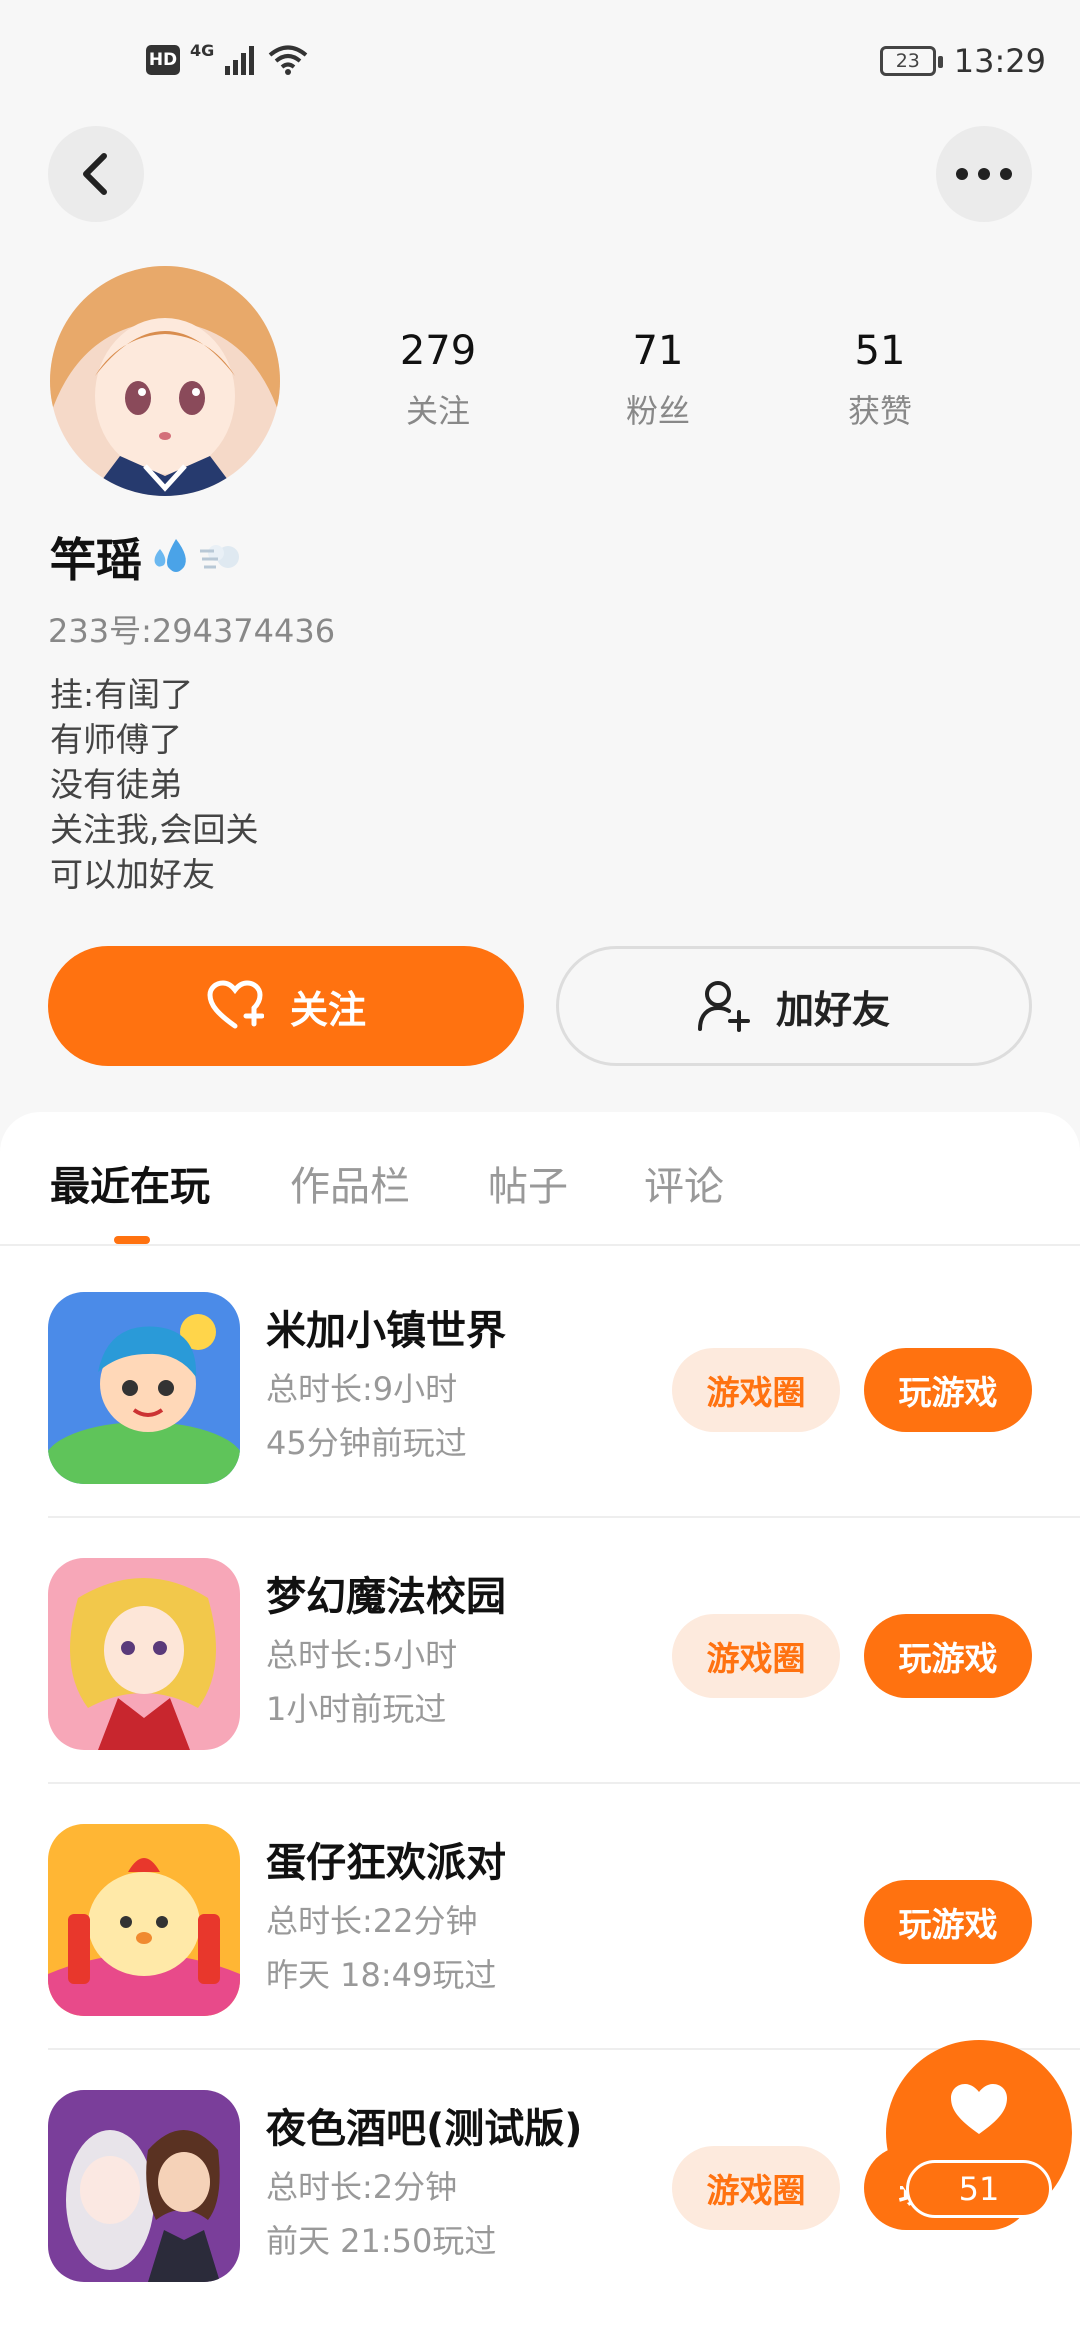 The width and height of the screenshot is (1080, 2340). I want to click on avatar-image, so click(165, 381).